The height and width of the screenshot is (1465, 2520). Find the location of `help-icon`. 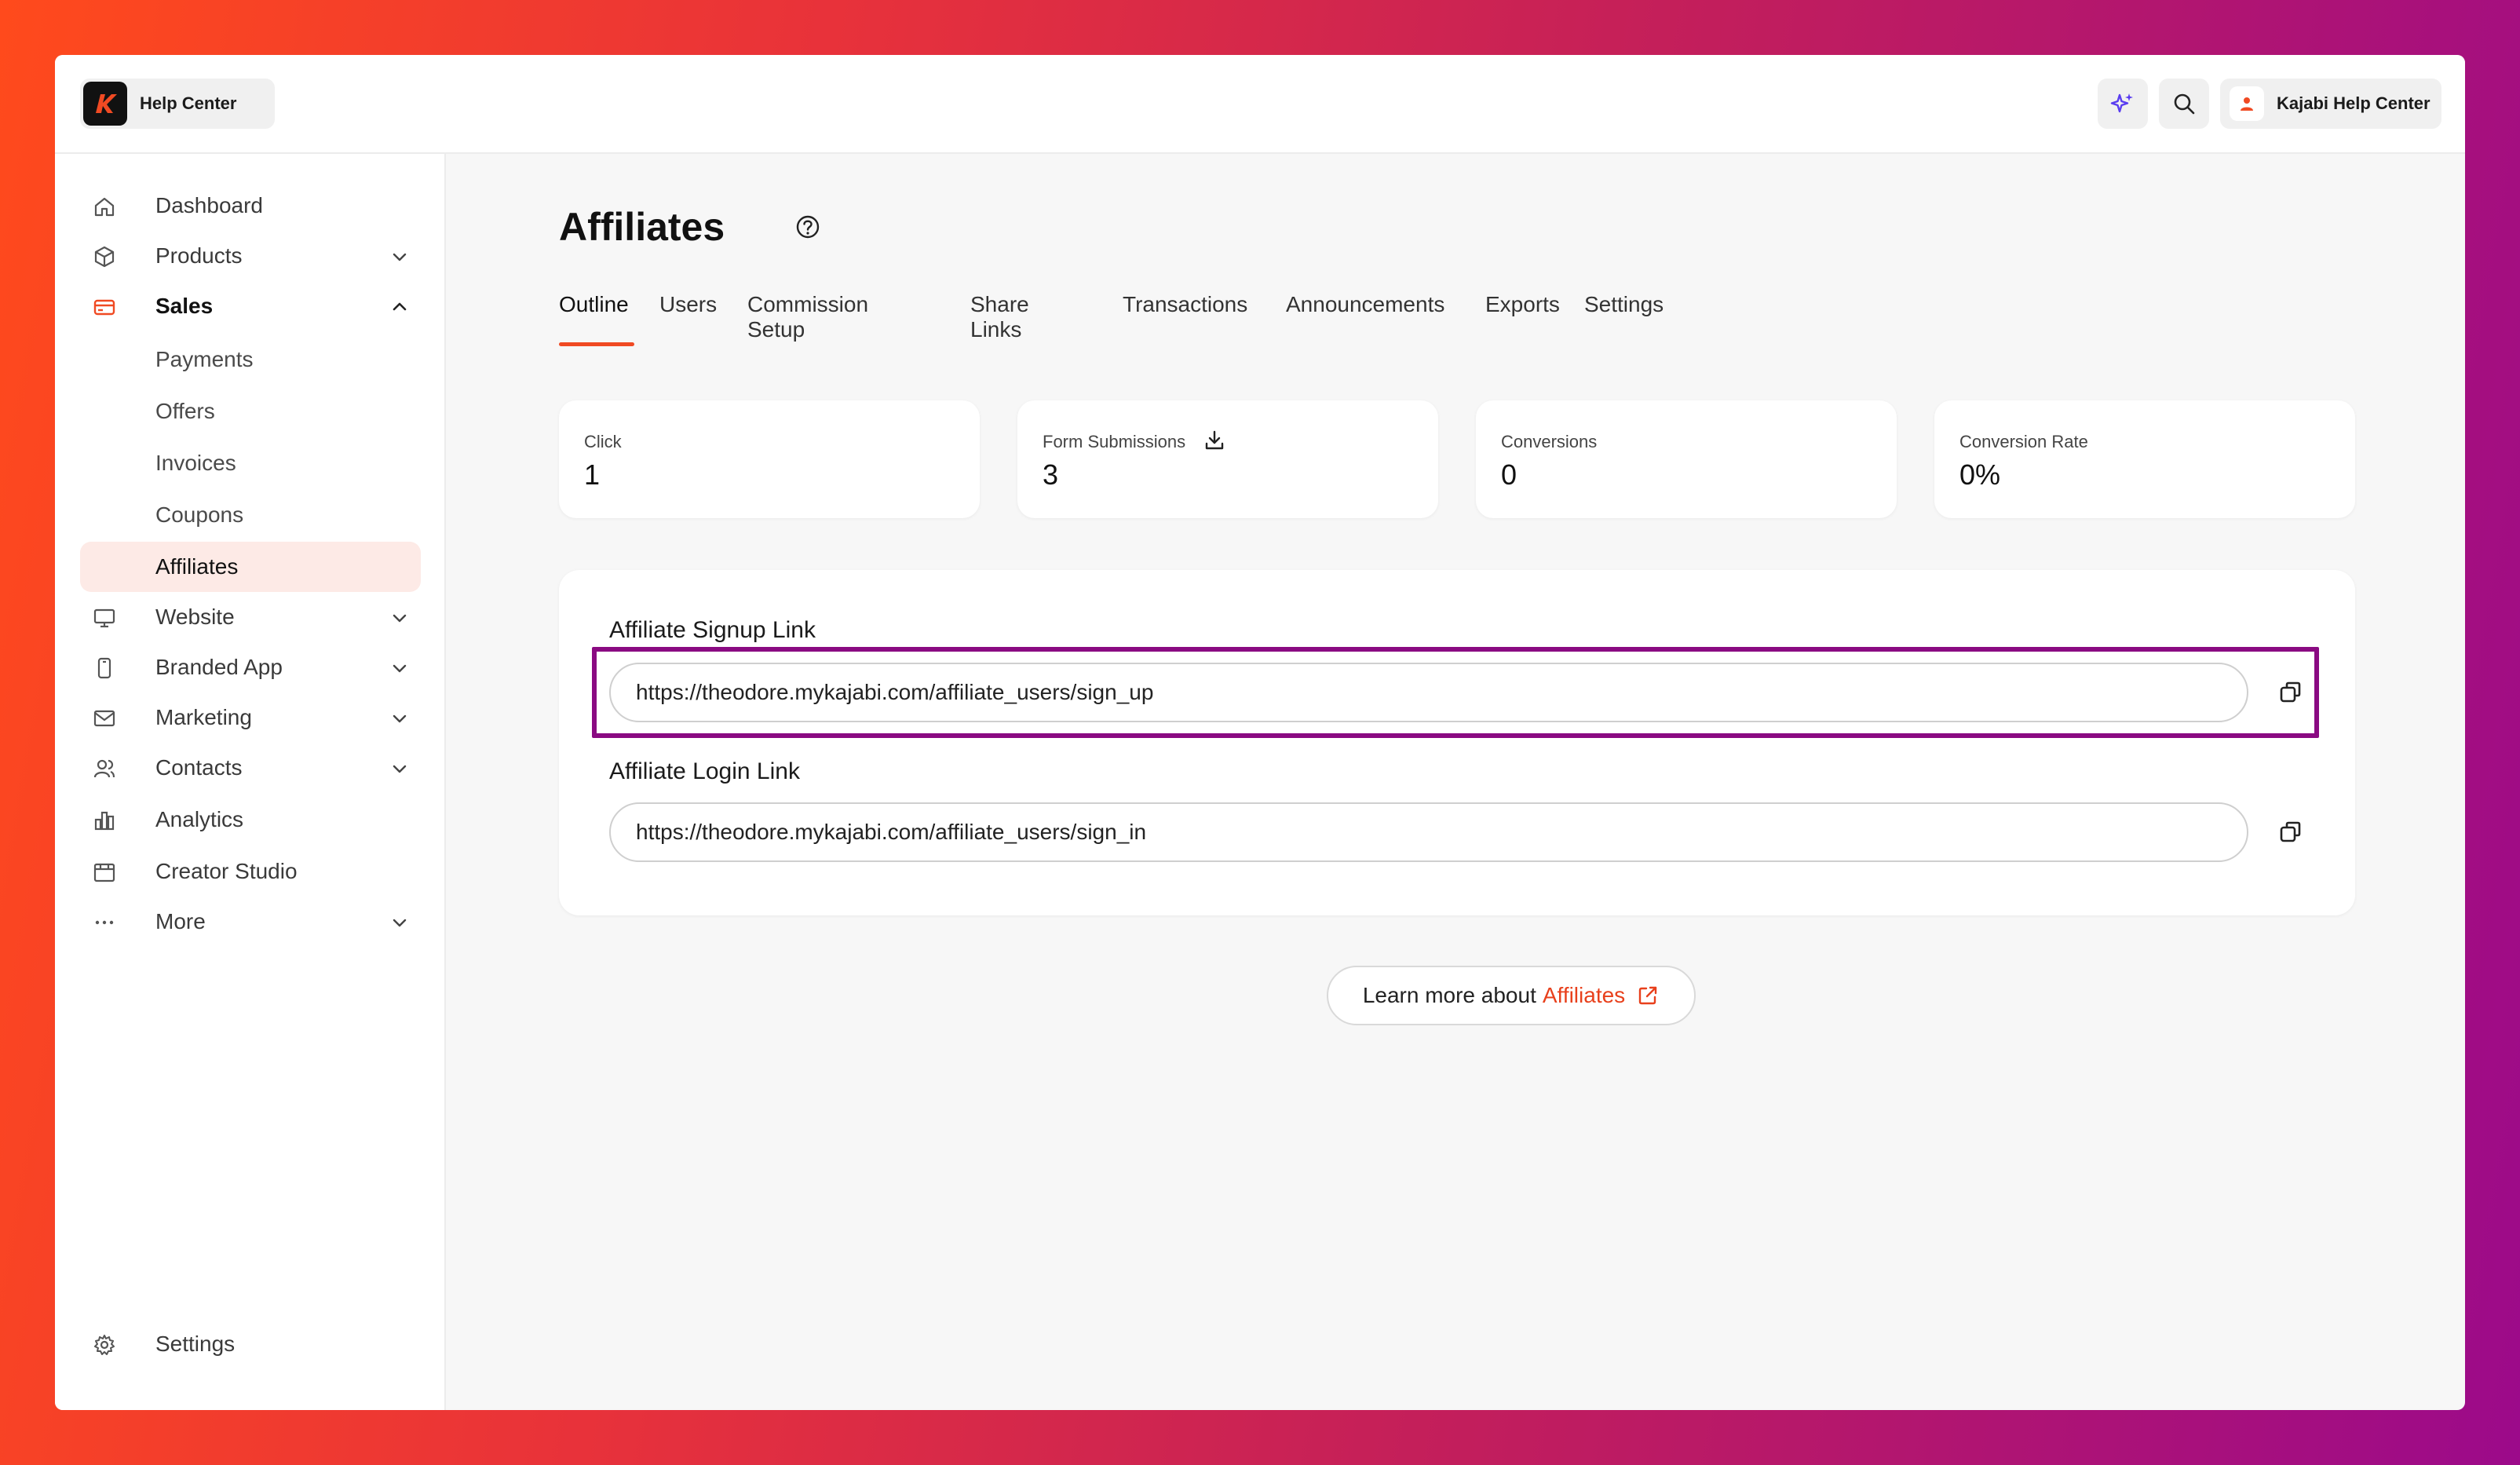

help-icon is located at coordinates (807, 227).